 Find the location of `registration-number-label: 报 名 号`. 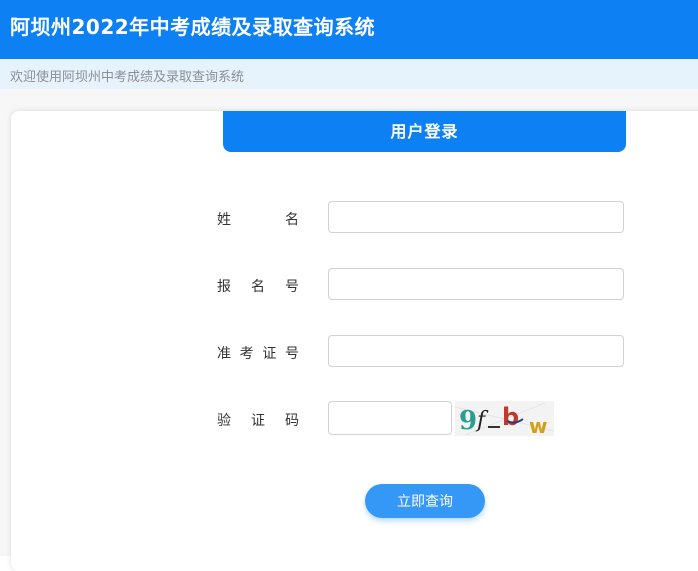

registration-number-label: 报 名 号 is located at coordinates (258, 286).